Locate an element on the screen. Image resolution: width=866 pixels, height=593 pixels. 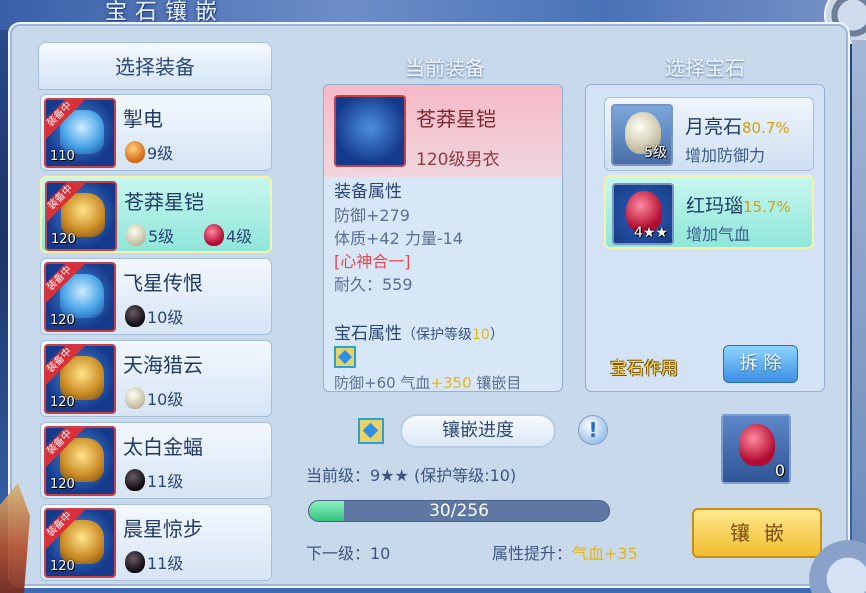
progress-bar: 30/256 is located at coordinates (459, 511).